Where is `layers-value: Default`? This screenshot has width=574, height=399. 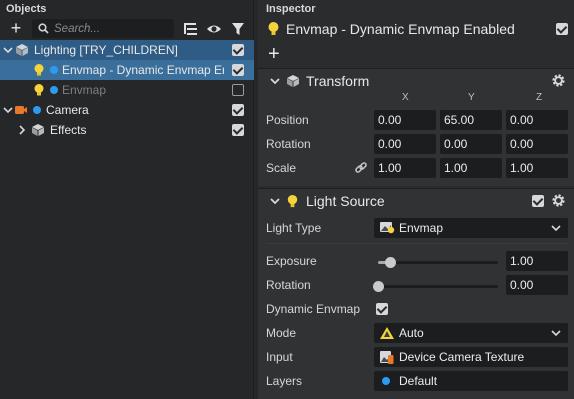
layers-value: Default is located at coordinates (418, 381).